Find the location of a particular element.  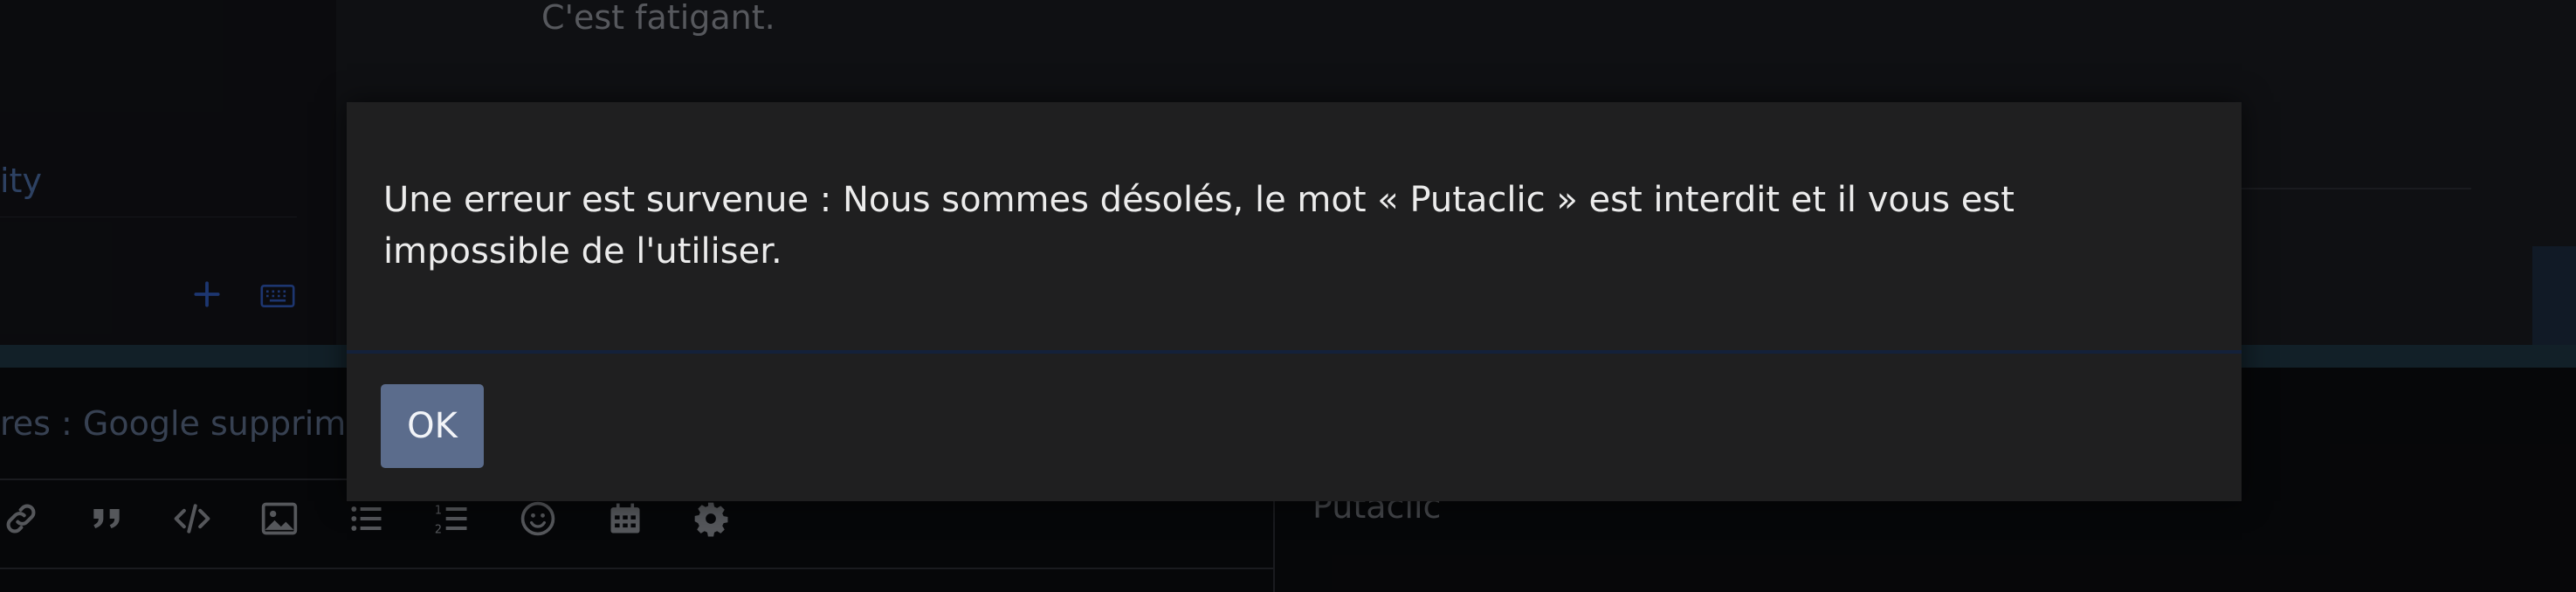

ok-button: OK is located at coordinates (432, 426).